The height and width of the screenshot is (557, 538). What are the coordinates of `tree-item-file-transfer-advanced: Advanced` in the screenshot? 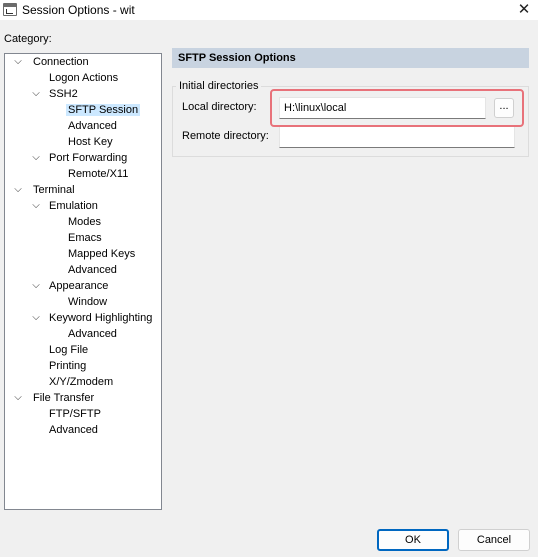 It's located at (73, 430).